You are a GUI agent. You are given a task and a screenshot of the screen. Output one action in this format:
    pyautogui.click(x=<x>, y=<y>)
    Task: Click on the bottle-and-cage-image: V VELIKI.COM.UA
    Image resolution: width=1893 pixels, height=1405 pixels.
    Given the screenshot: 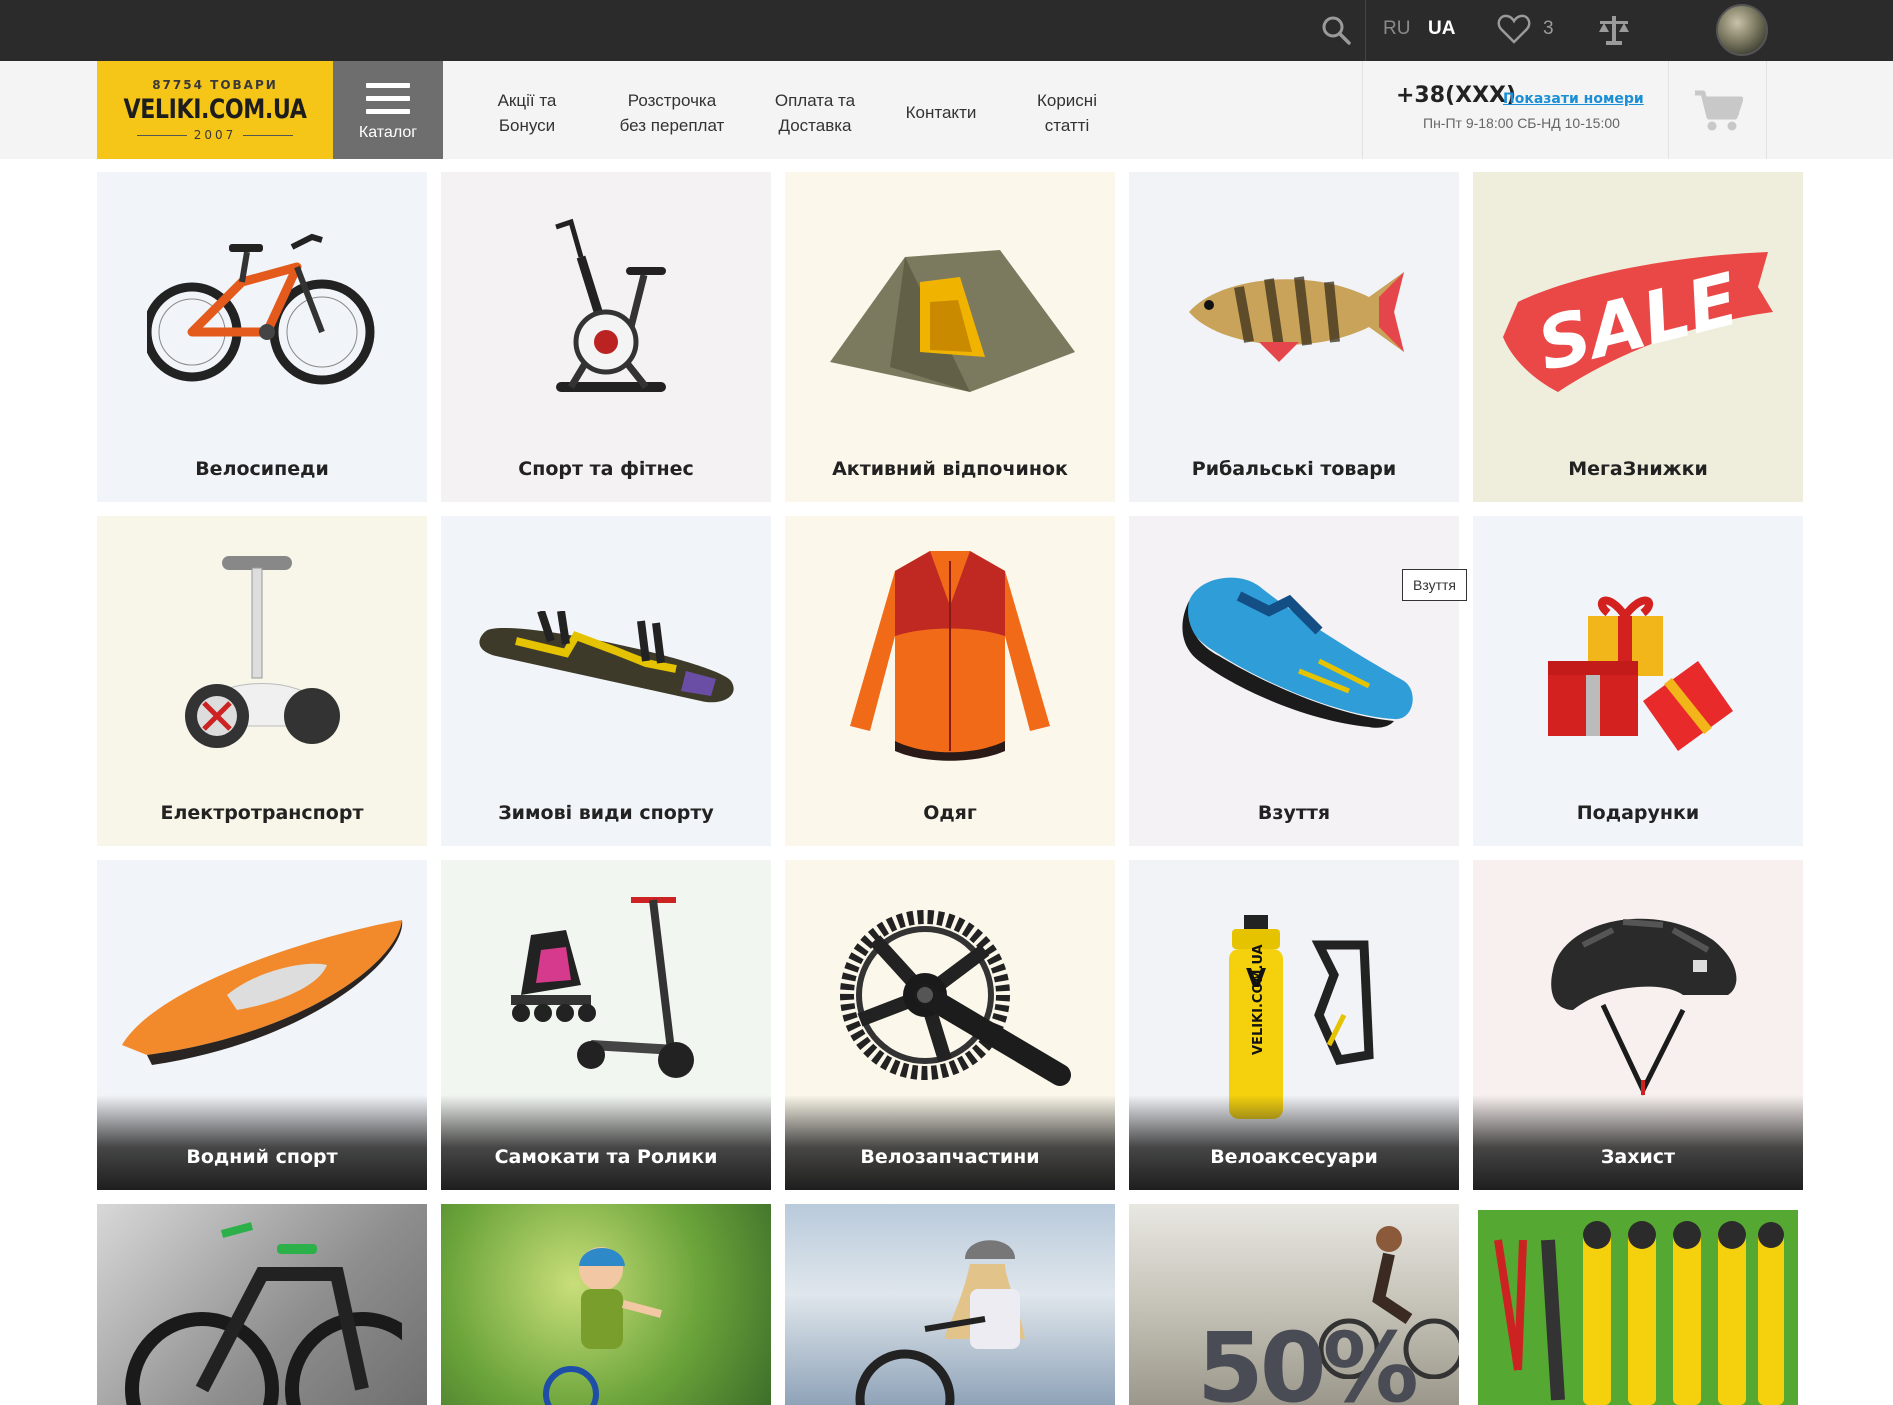 What is the action you would take?
    pyautogui.click(x=1301, y=1017)
    